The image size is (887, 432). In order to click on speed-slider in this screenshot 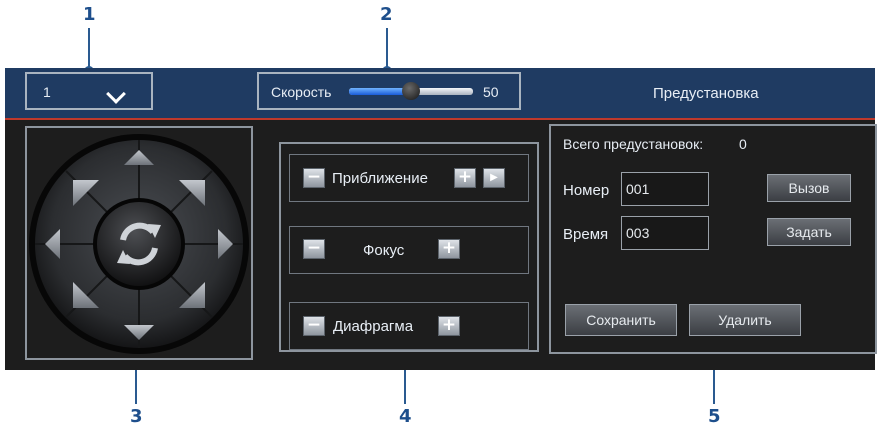, I will do `click(411, 91)`.